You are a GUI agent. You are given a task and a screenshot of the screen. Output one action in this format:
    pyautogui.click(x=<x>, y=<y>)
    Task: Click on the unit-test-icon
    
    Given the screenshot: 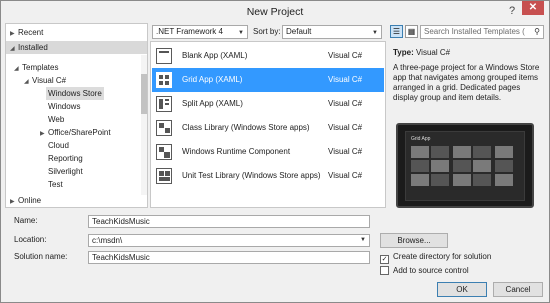 What is the action you would take?
    pyautogui.click(x=164, y=176)
    